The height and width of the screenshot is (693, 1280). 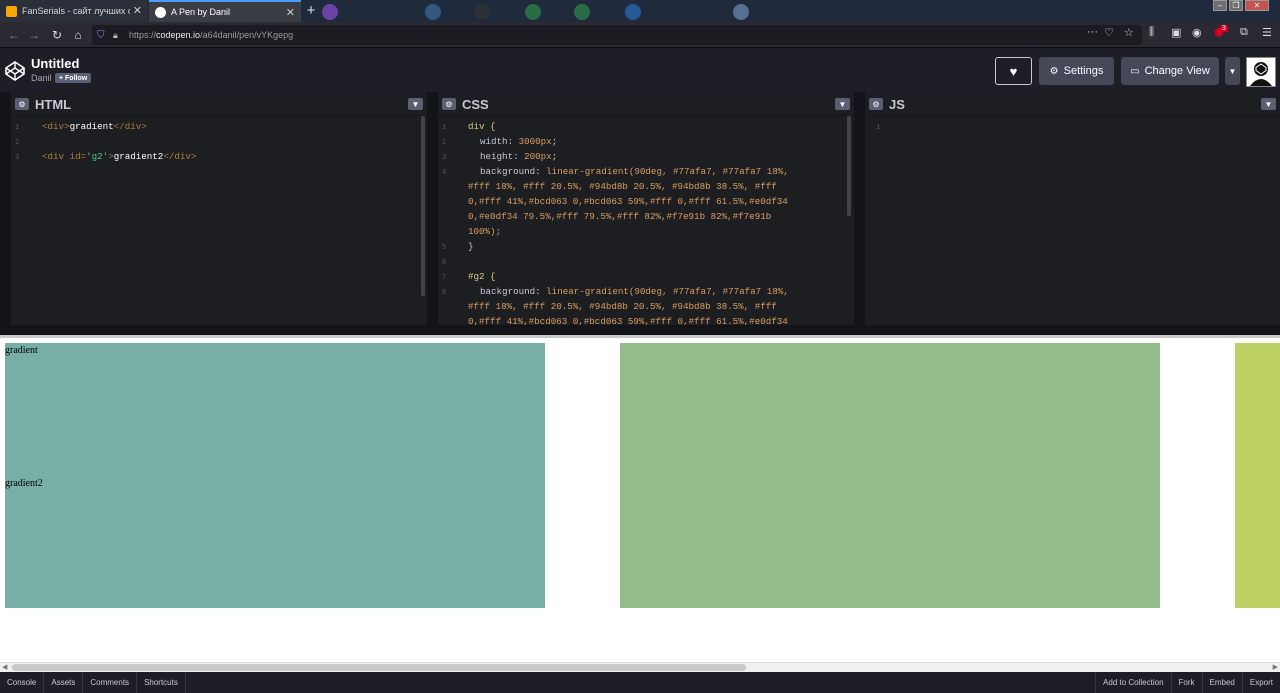 What do you see at coordinates (73, 78) in the screenshot?
I see `follow-button: + Follow` at bounding box center [73, 78].